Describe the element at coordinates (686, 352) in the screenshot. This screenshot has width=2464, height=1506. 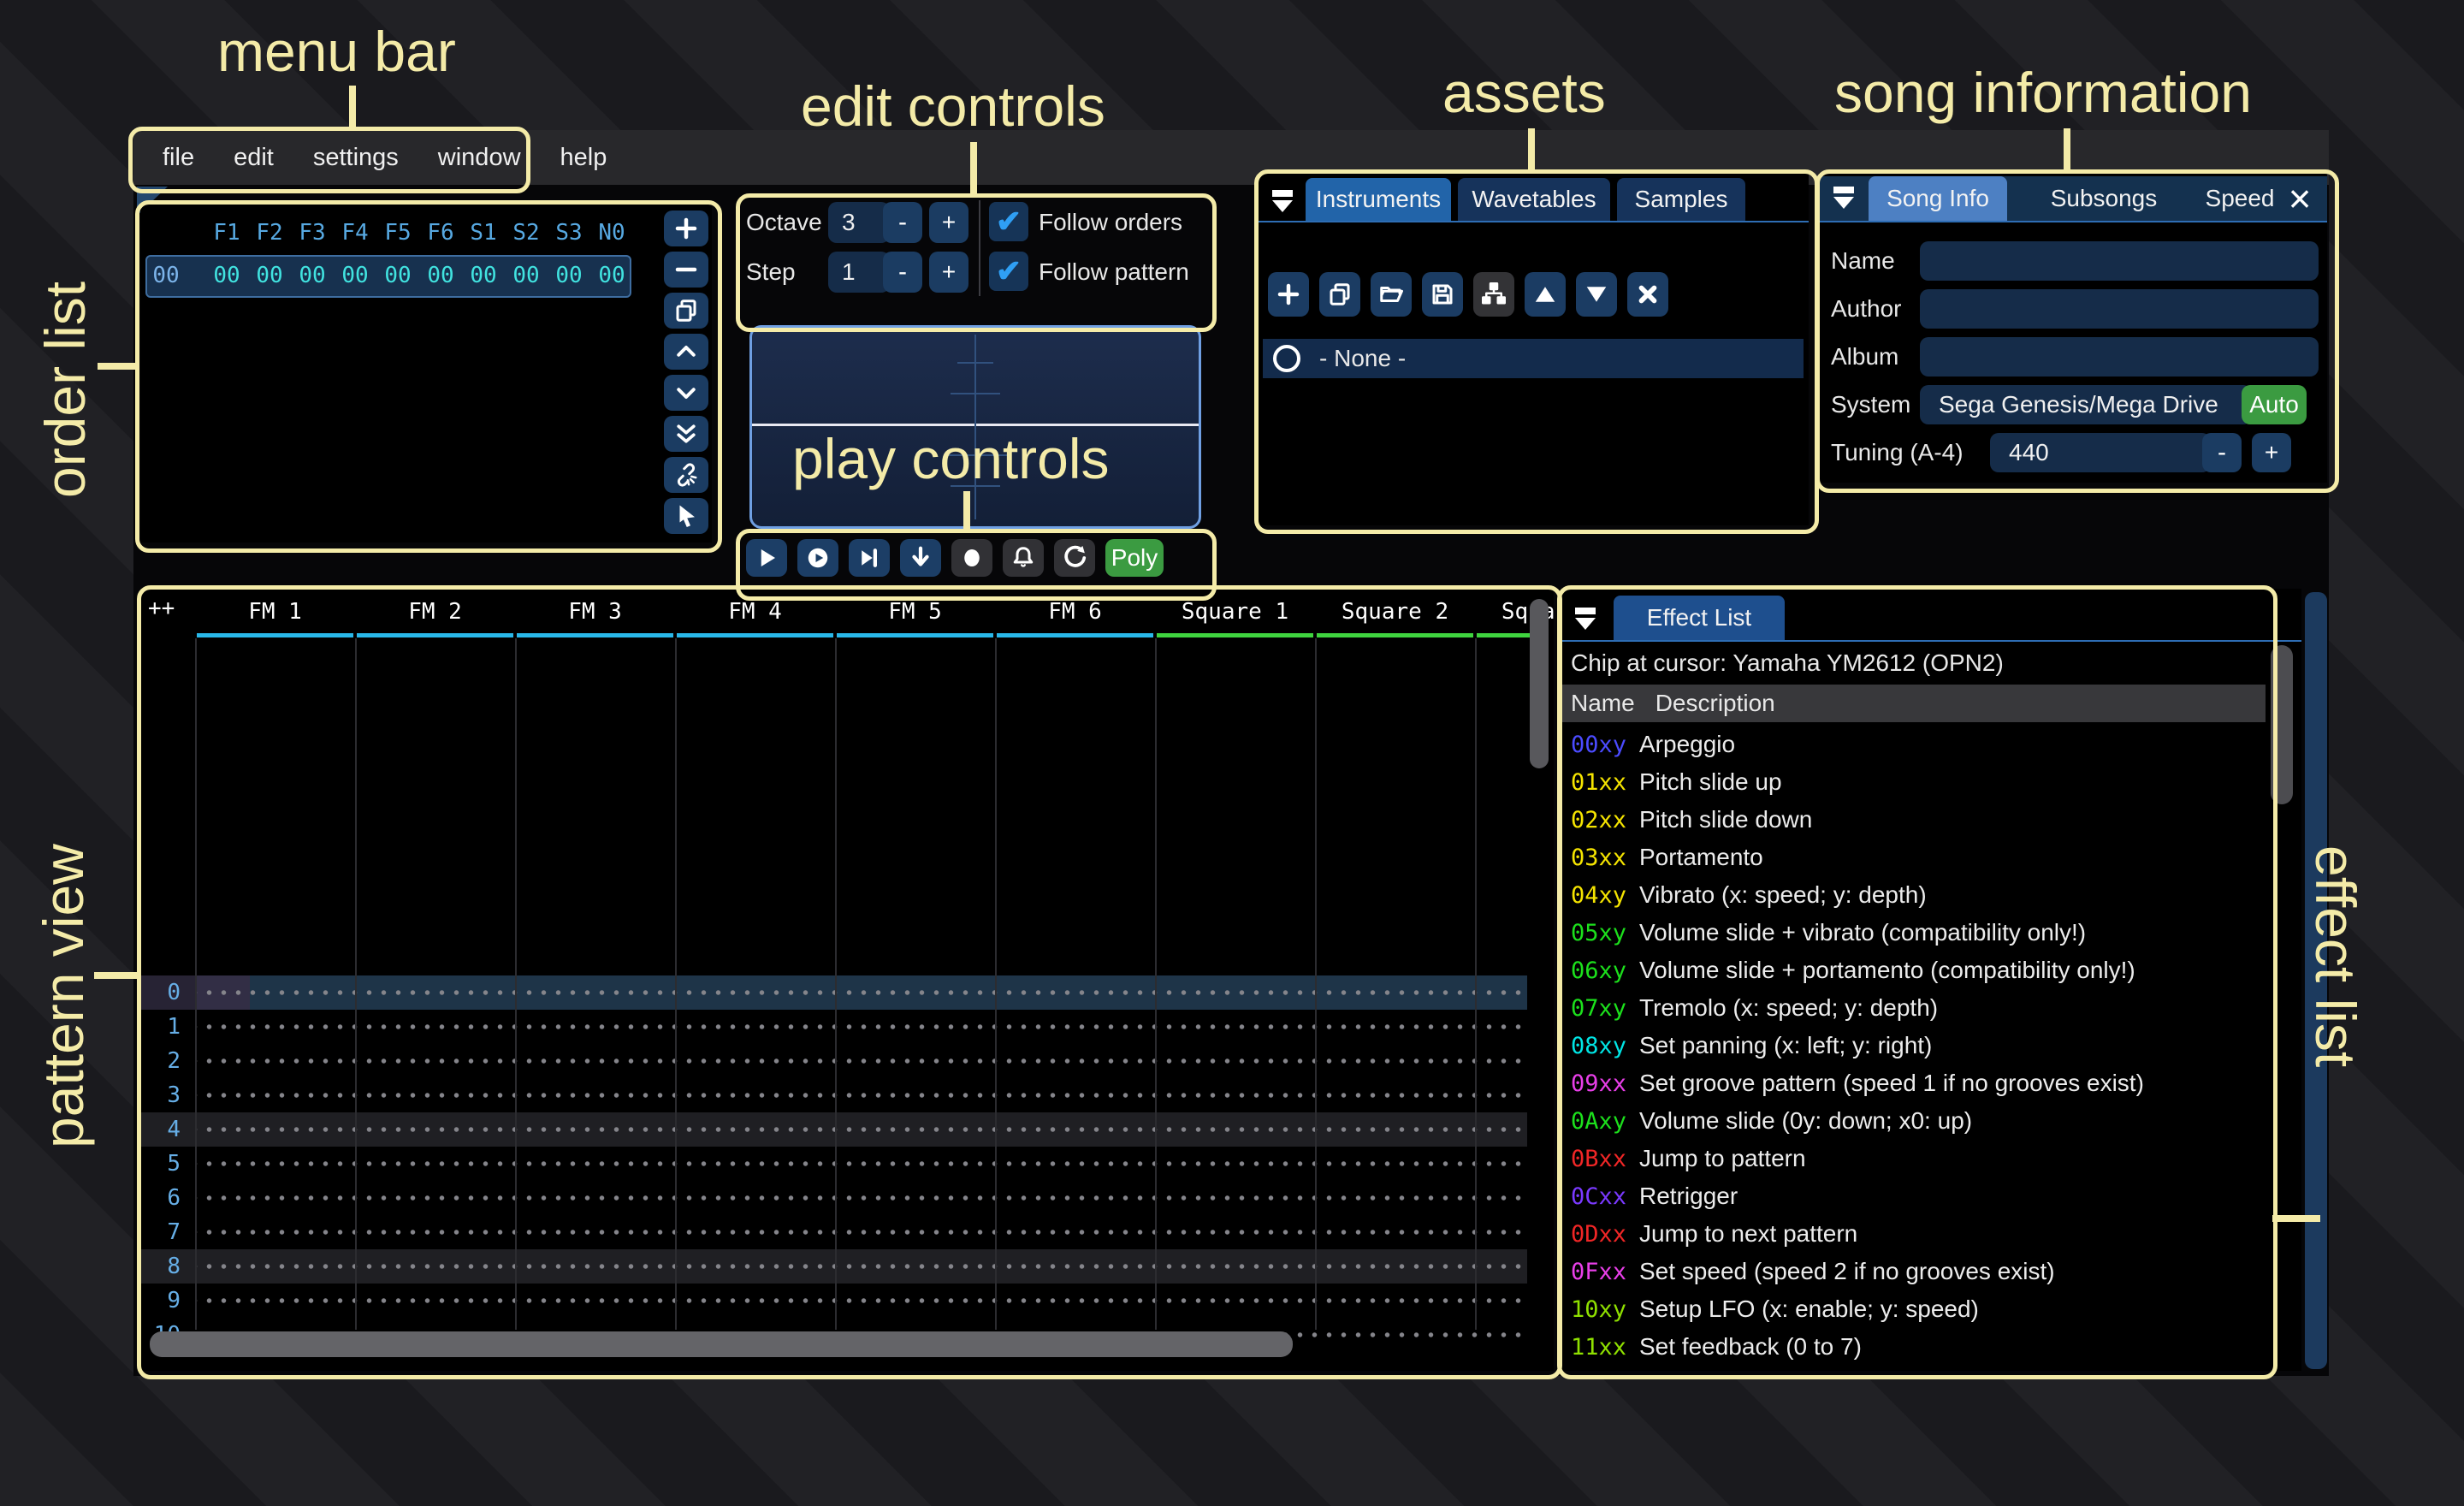
I see `order-chevron-up-button` at that location.